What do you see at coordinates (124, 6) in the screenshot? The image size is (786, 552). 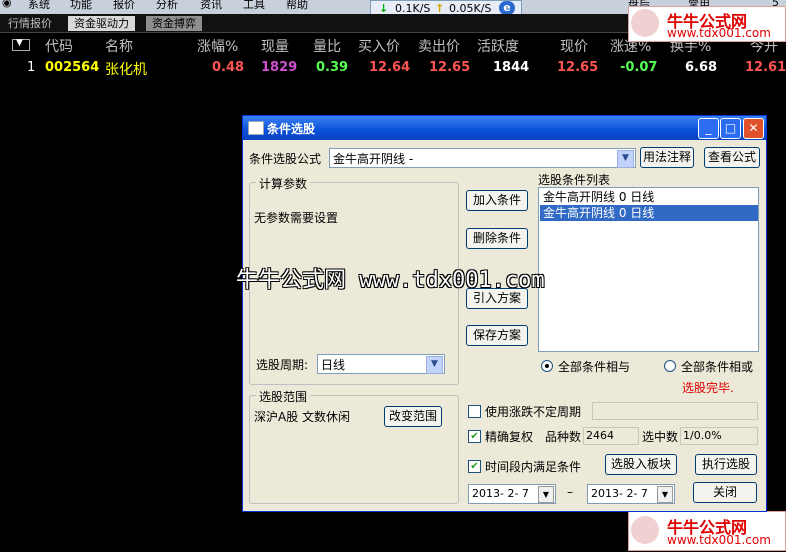 I see `menu-quote: 报价` at bounding box center [124, 6].